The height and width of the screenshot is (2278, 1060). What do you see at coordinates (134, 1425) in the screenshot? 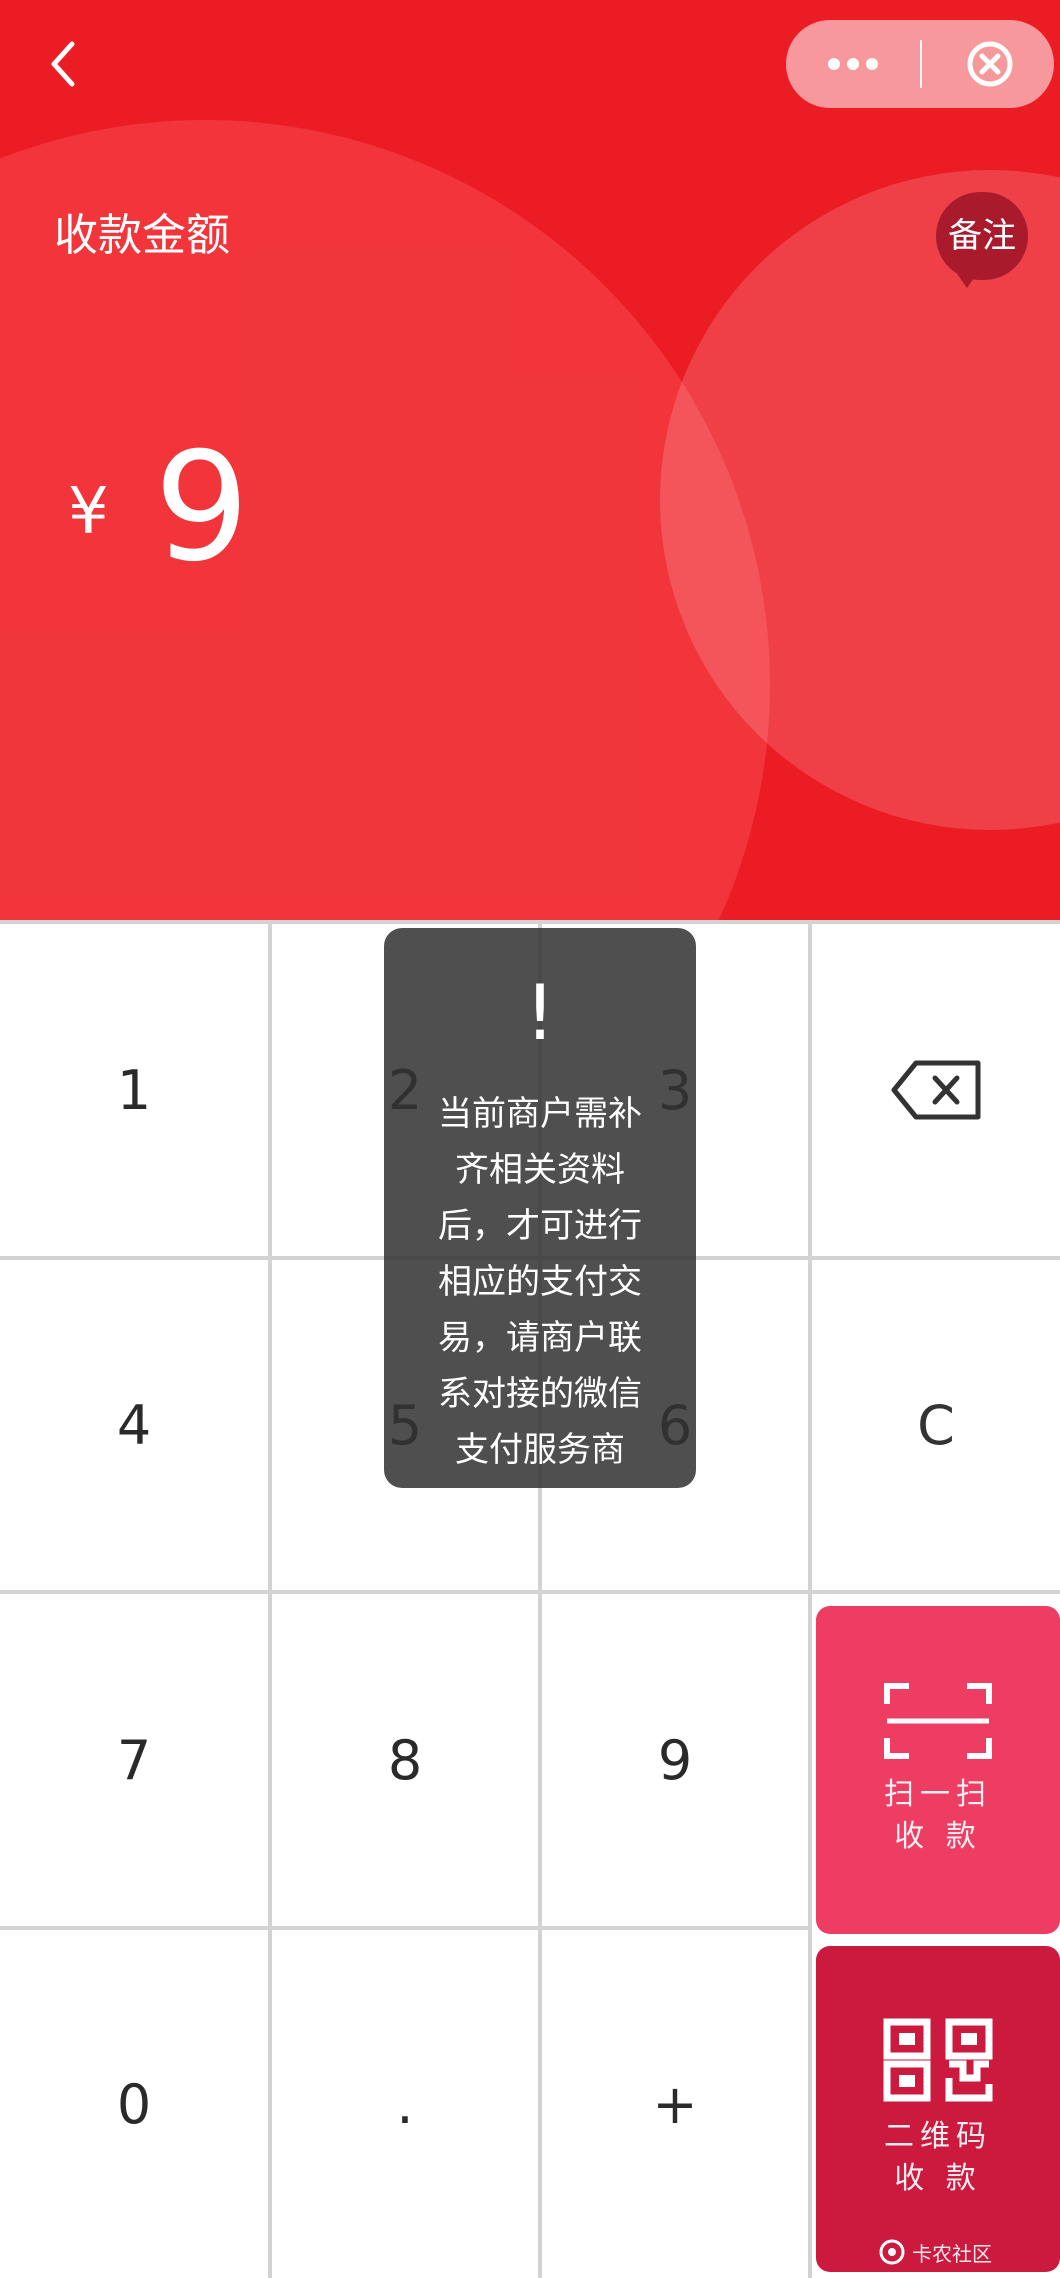
I see `key-4: 4` at bounding box center [134, 1425].